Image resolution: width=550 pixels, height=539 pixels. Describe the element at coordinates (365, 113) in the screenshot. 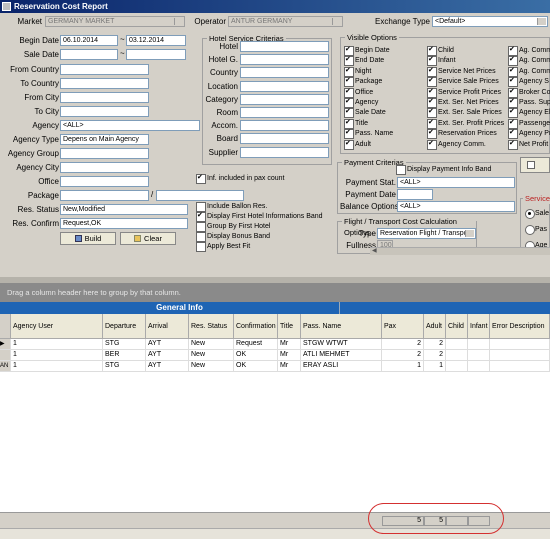

I see `visible-option-checkbox: Sale Date` at that location.